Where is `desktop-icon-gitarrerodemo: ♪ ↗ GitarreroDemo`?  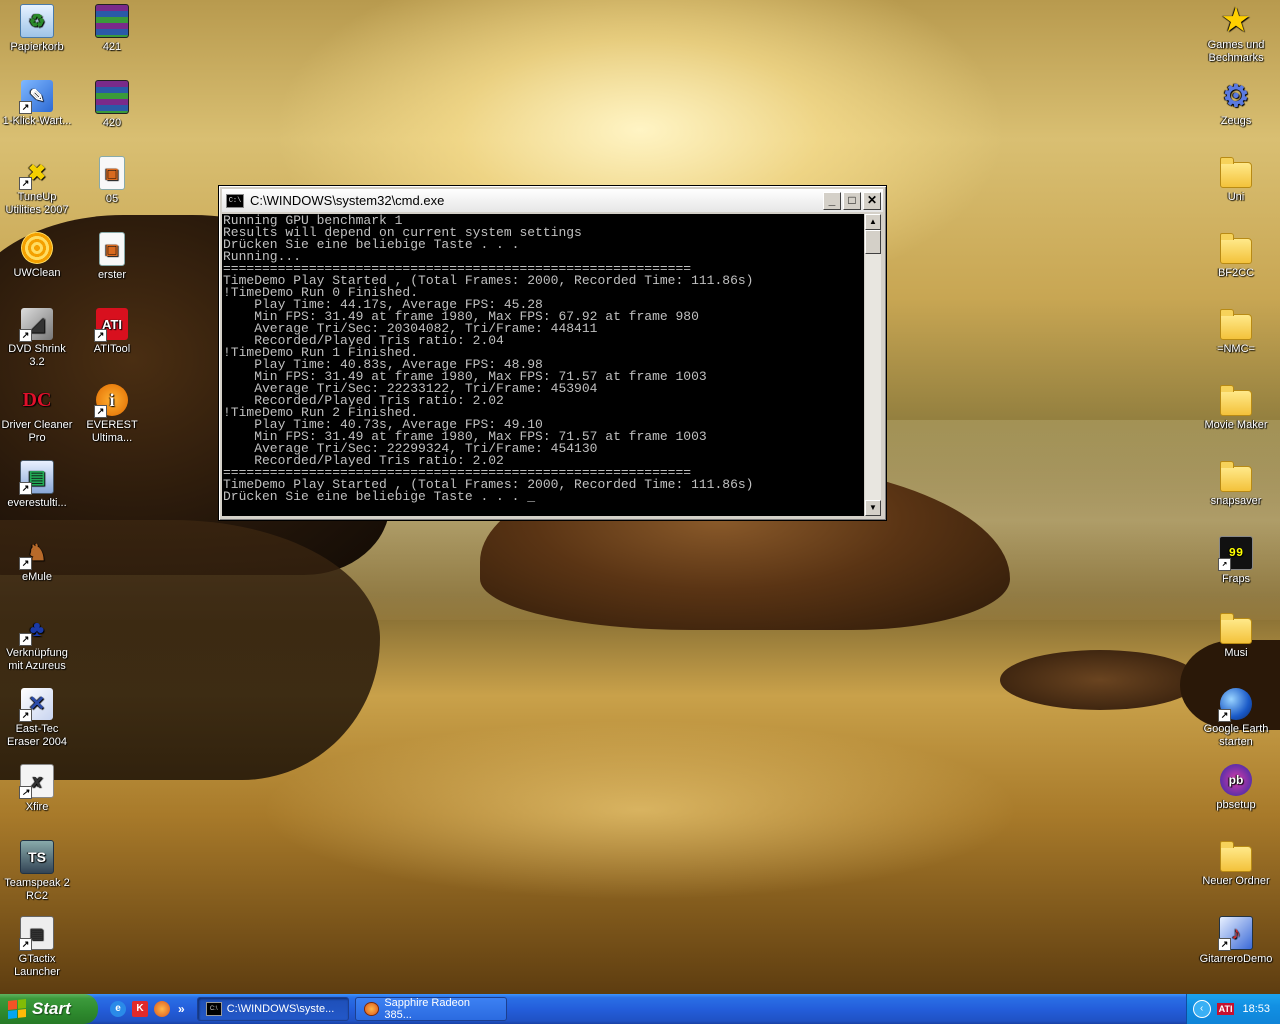 desktop-icon-gitarrerodemo: ♪ ↗ GitarreroDemo is located at coordinates (1236, 941).